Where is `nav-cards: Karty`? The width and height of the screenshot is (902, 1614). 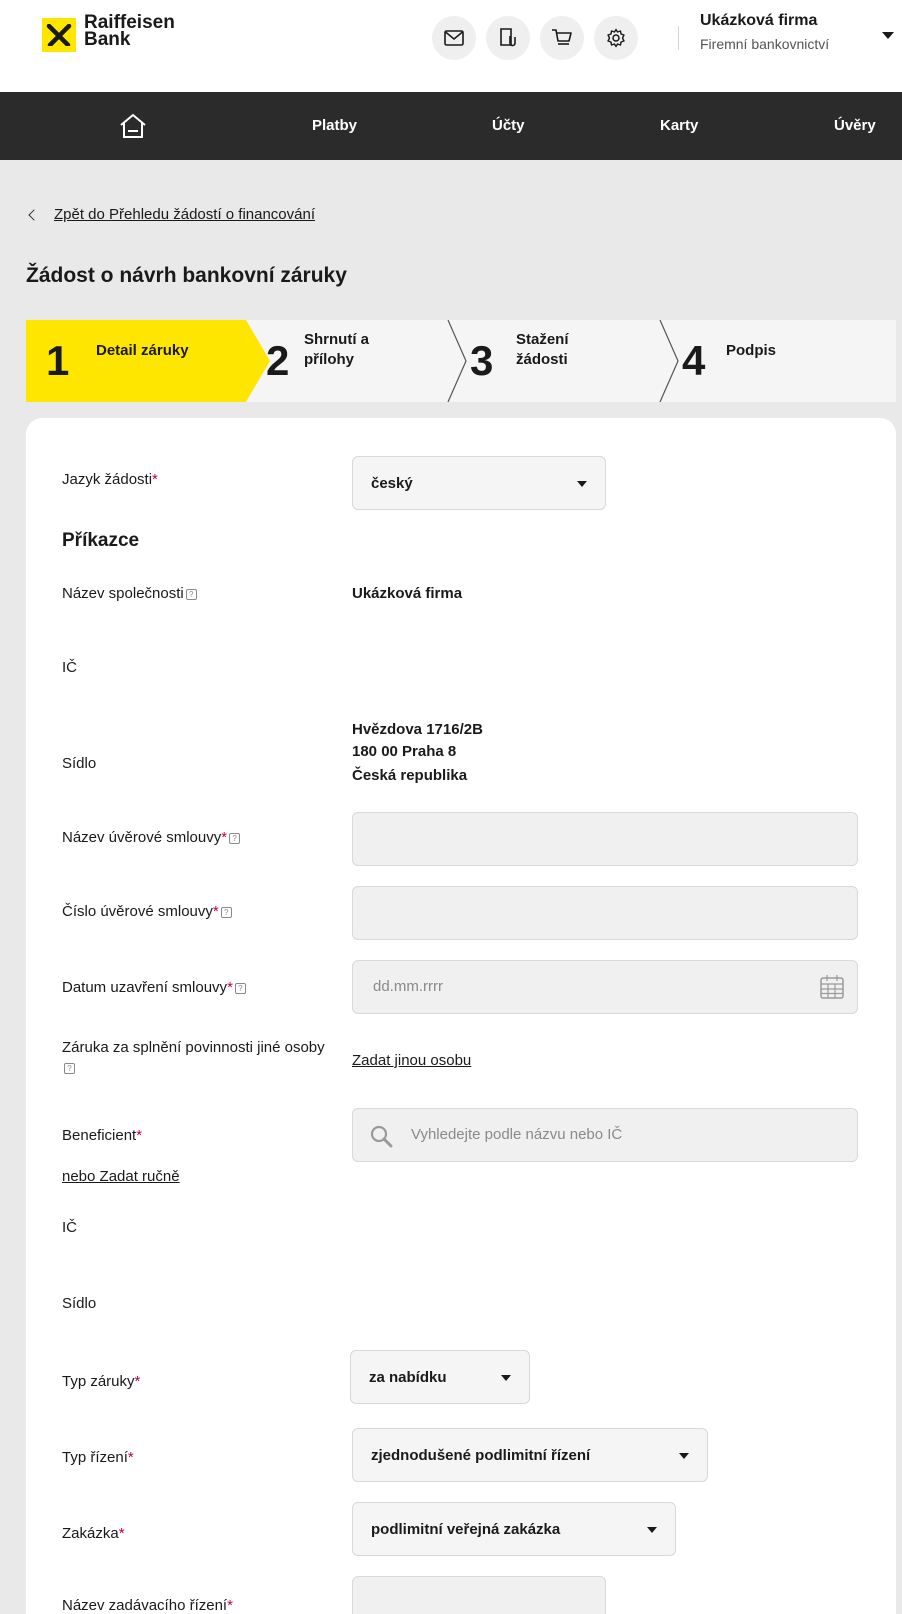
nav-cards: Karty is located at coordinates (679, 126).